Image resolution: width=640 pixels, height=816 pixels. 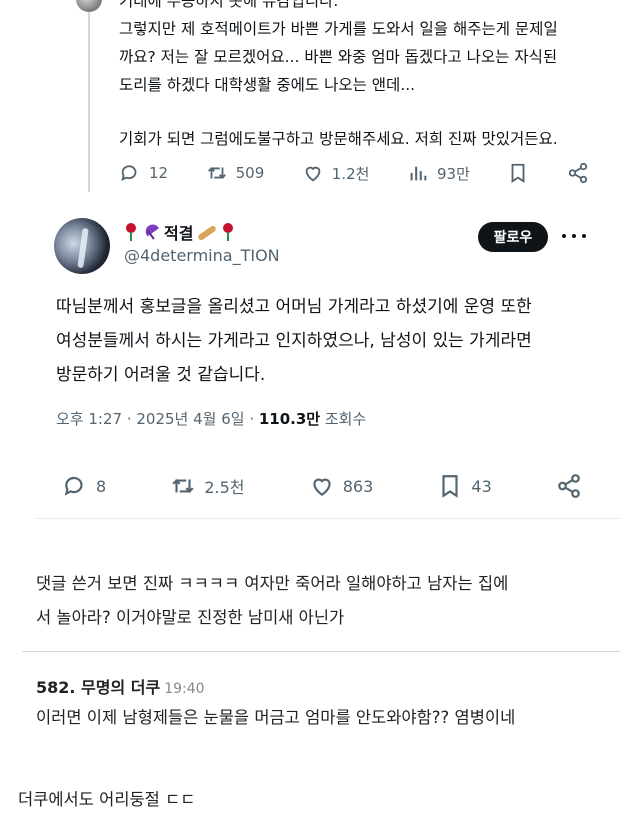 I want to click on tweet-meta: 오후 1:27 · 2025년 4월 6일 · 110.3만 조회수, so click(x=211, y=418).